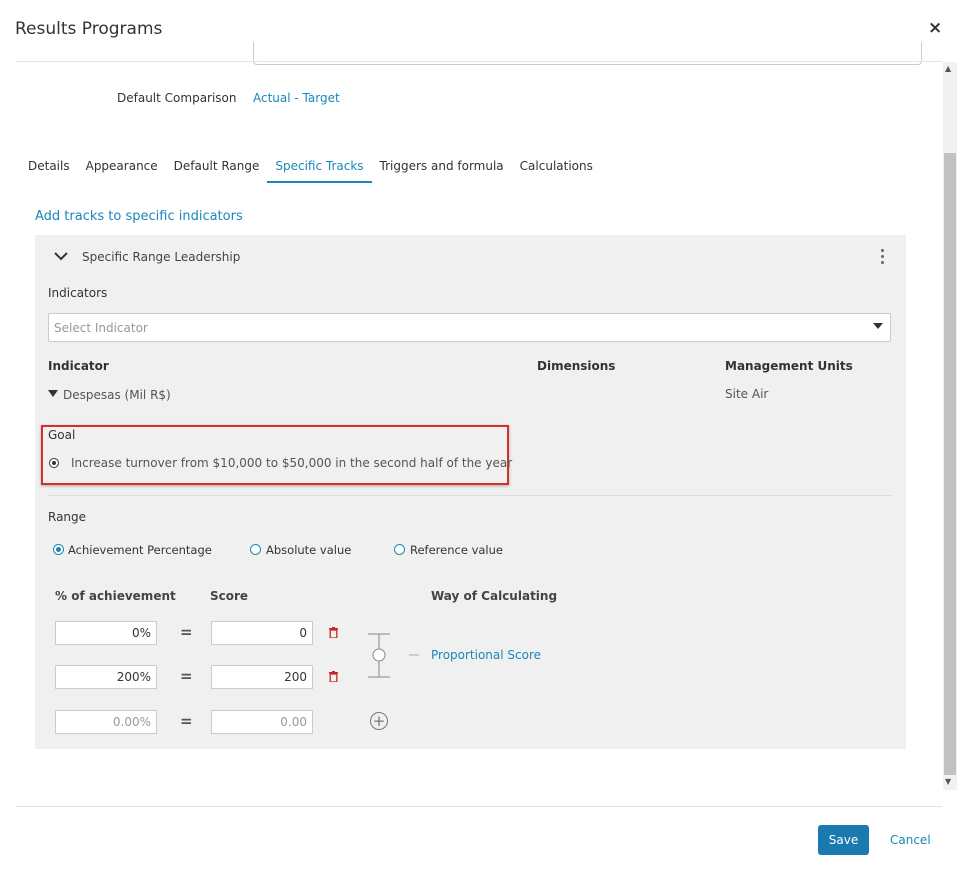 The image size is (960, 875). Describe the element at coordinates (296, 98) in the screenshot. I see `default-comparison-link: Actual - Target` at that location.